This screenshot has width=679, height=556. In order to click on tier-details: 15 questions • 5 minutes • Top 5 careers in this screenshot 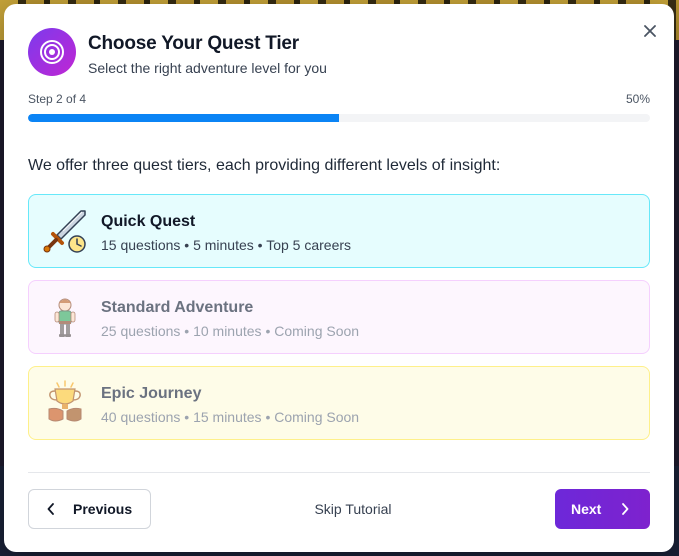, I will do `click(226, 245)`.